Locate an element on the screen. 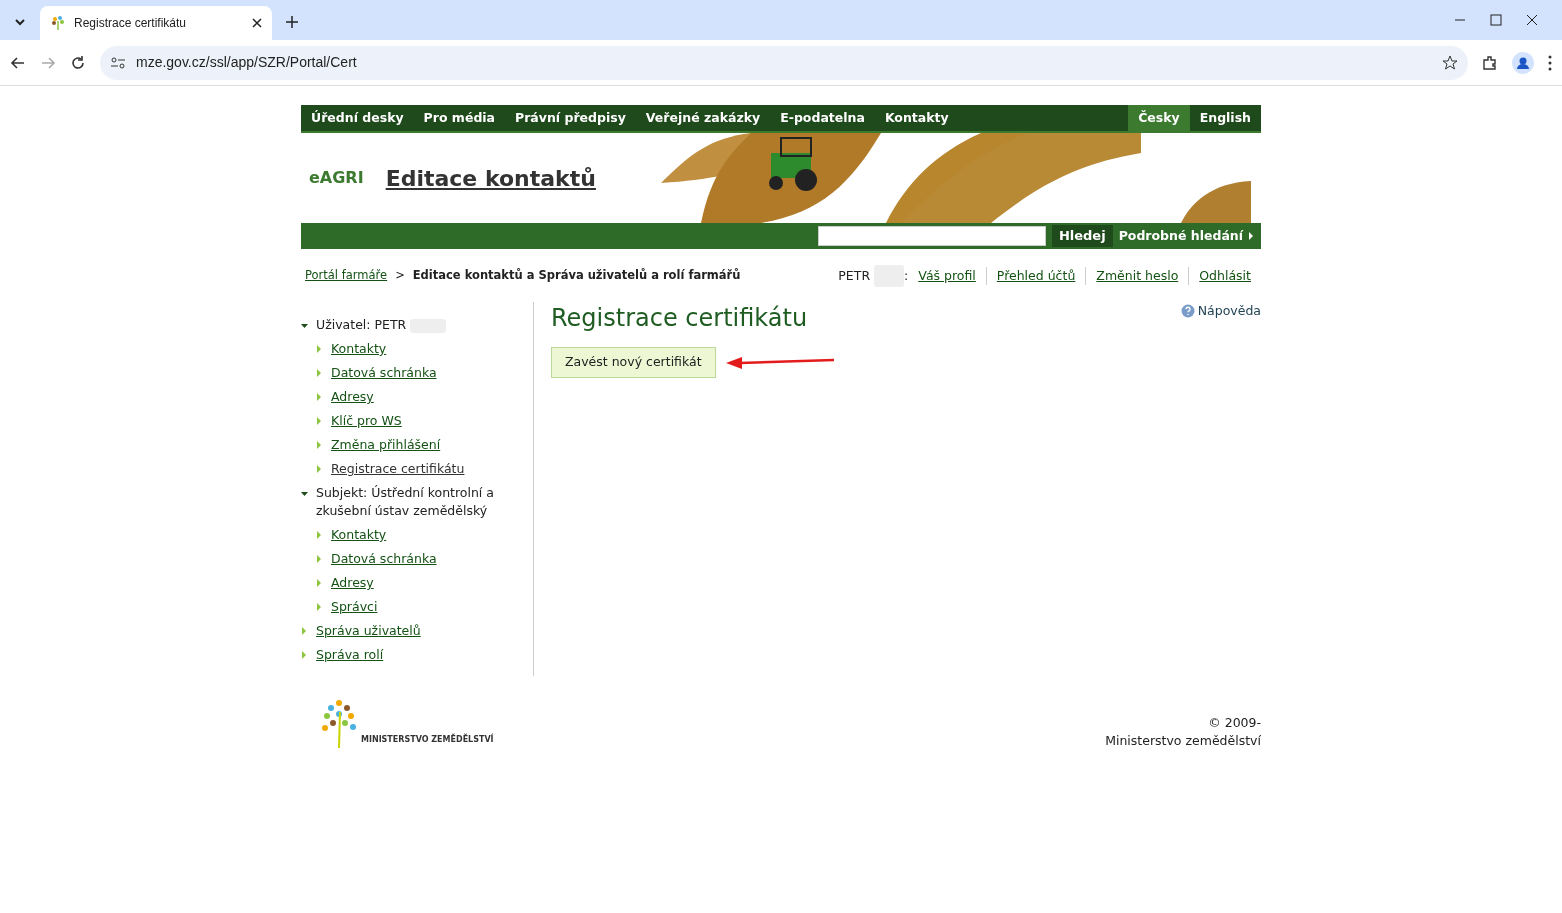  star-icon is located at coordinates (1450, 62).